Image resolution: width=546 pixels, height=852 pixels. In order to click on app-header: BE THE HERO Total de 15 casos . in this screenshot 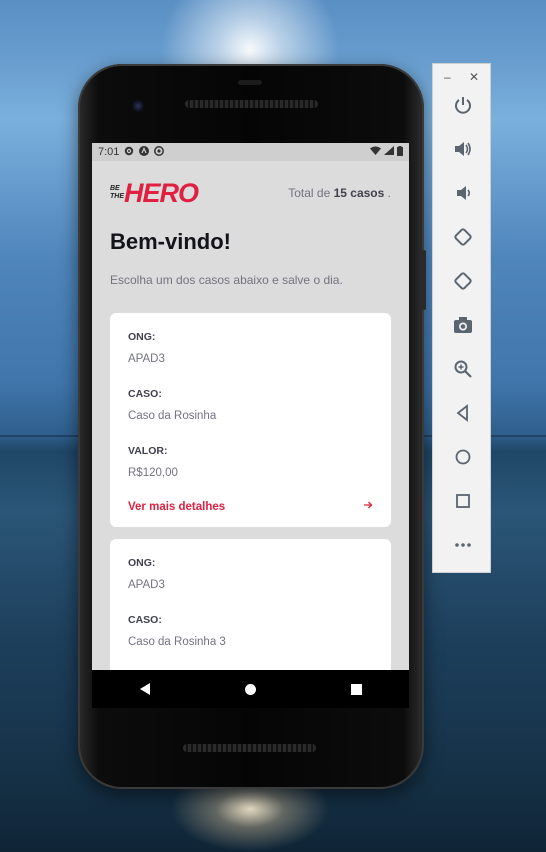, I will do `click(250, 186)`.